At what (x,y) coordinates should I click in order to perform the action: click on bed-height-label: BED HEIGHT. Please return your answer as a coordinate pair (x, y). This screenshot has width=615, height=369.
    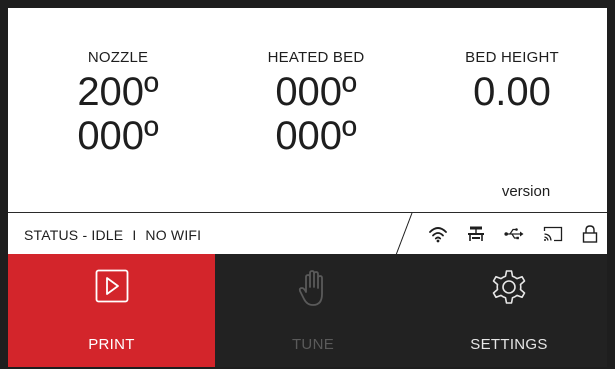
    Looking at the image, I should click on (512, 57).